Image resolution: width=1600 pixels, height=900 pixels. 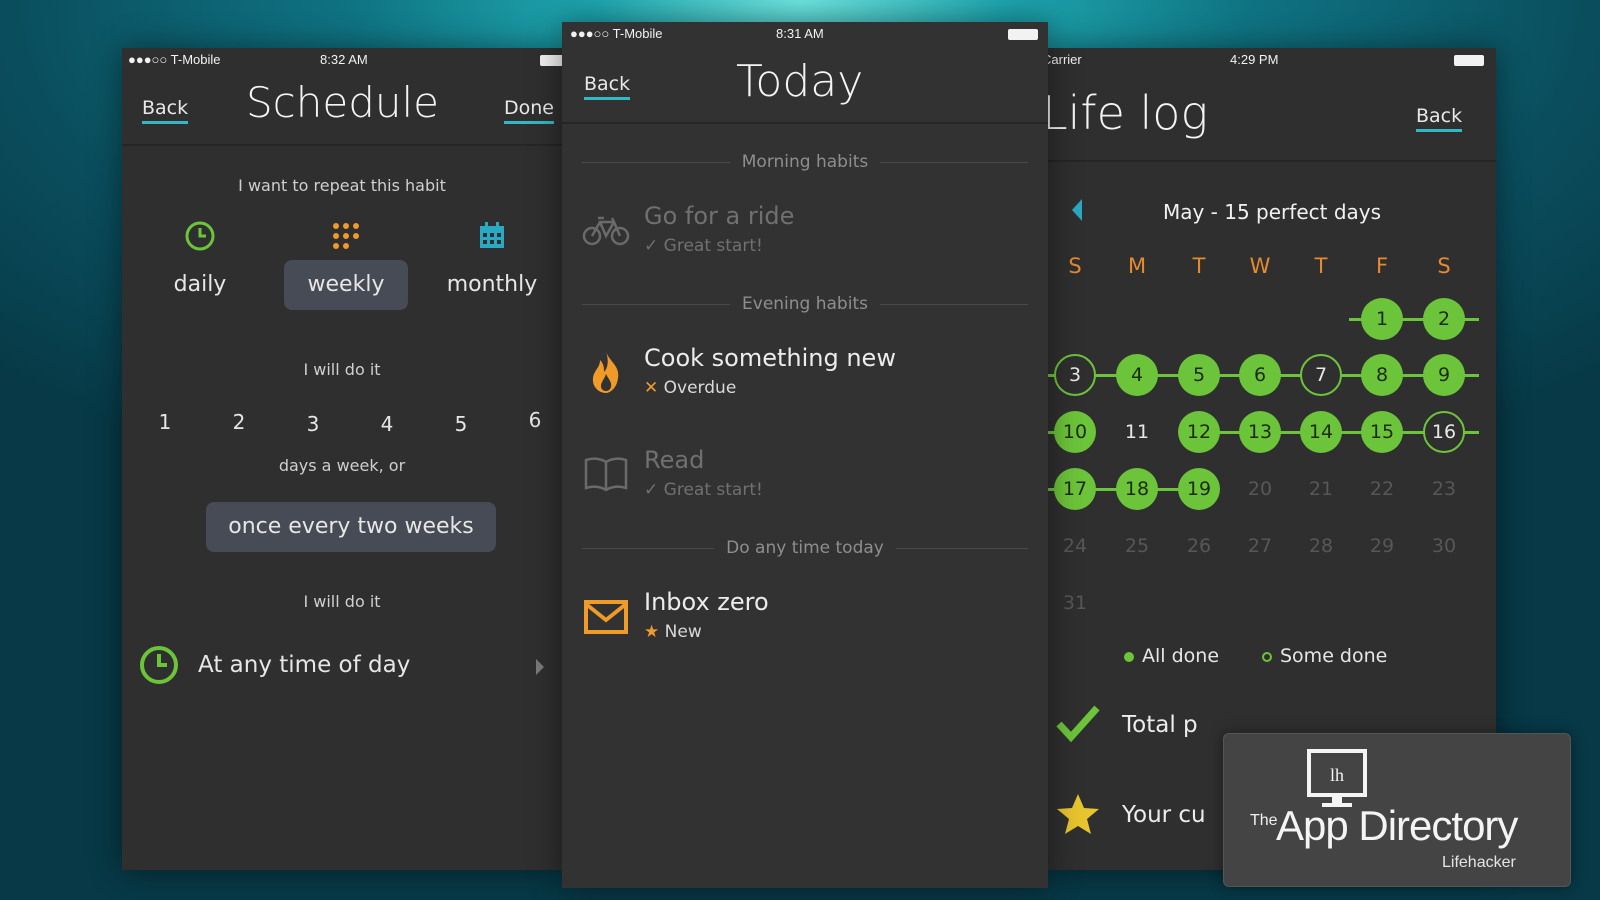 What do you see at coordinates (805, 242) in the screenshot?
I see `habit-go-for-a-ride: Go for a ride ✓ Great start!` at bounding box center [805, 242].